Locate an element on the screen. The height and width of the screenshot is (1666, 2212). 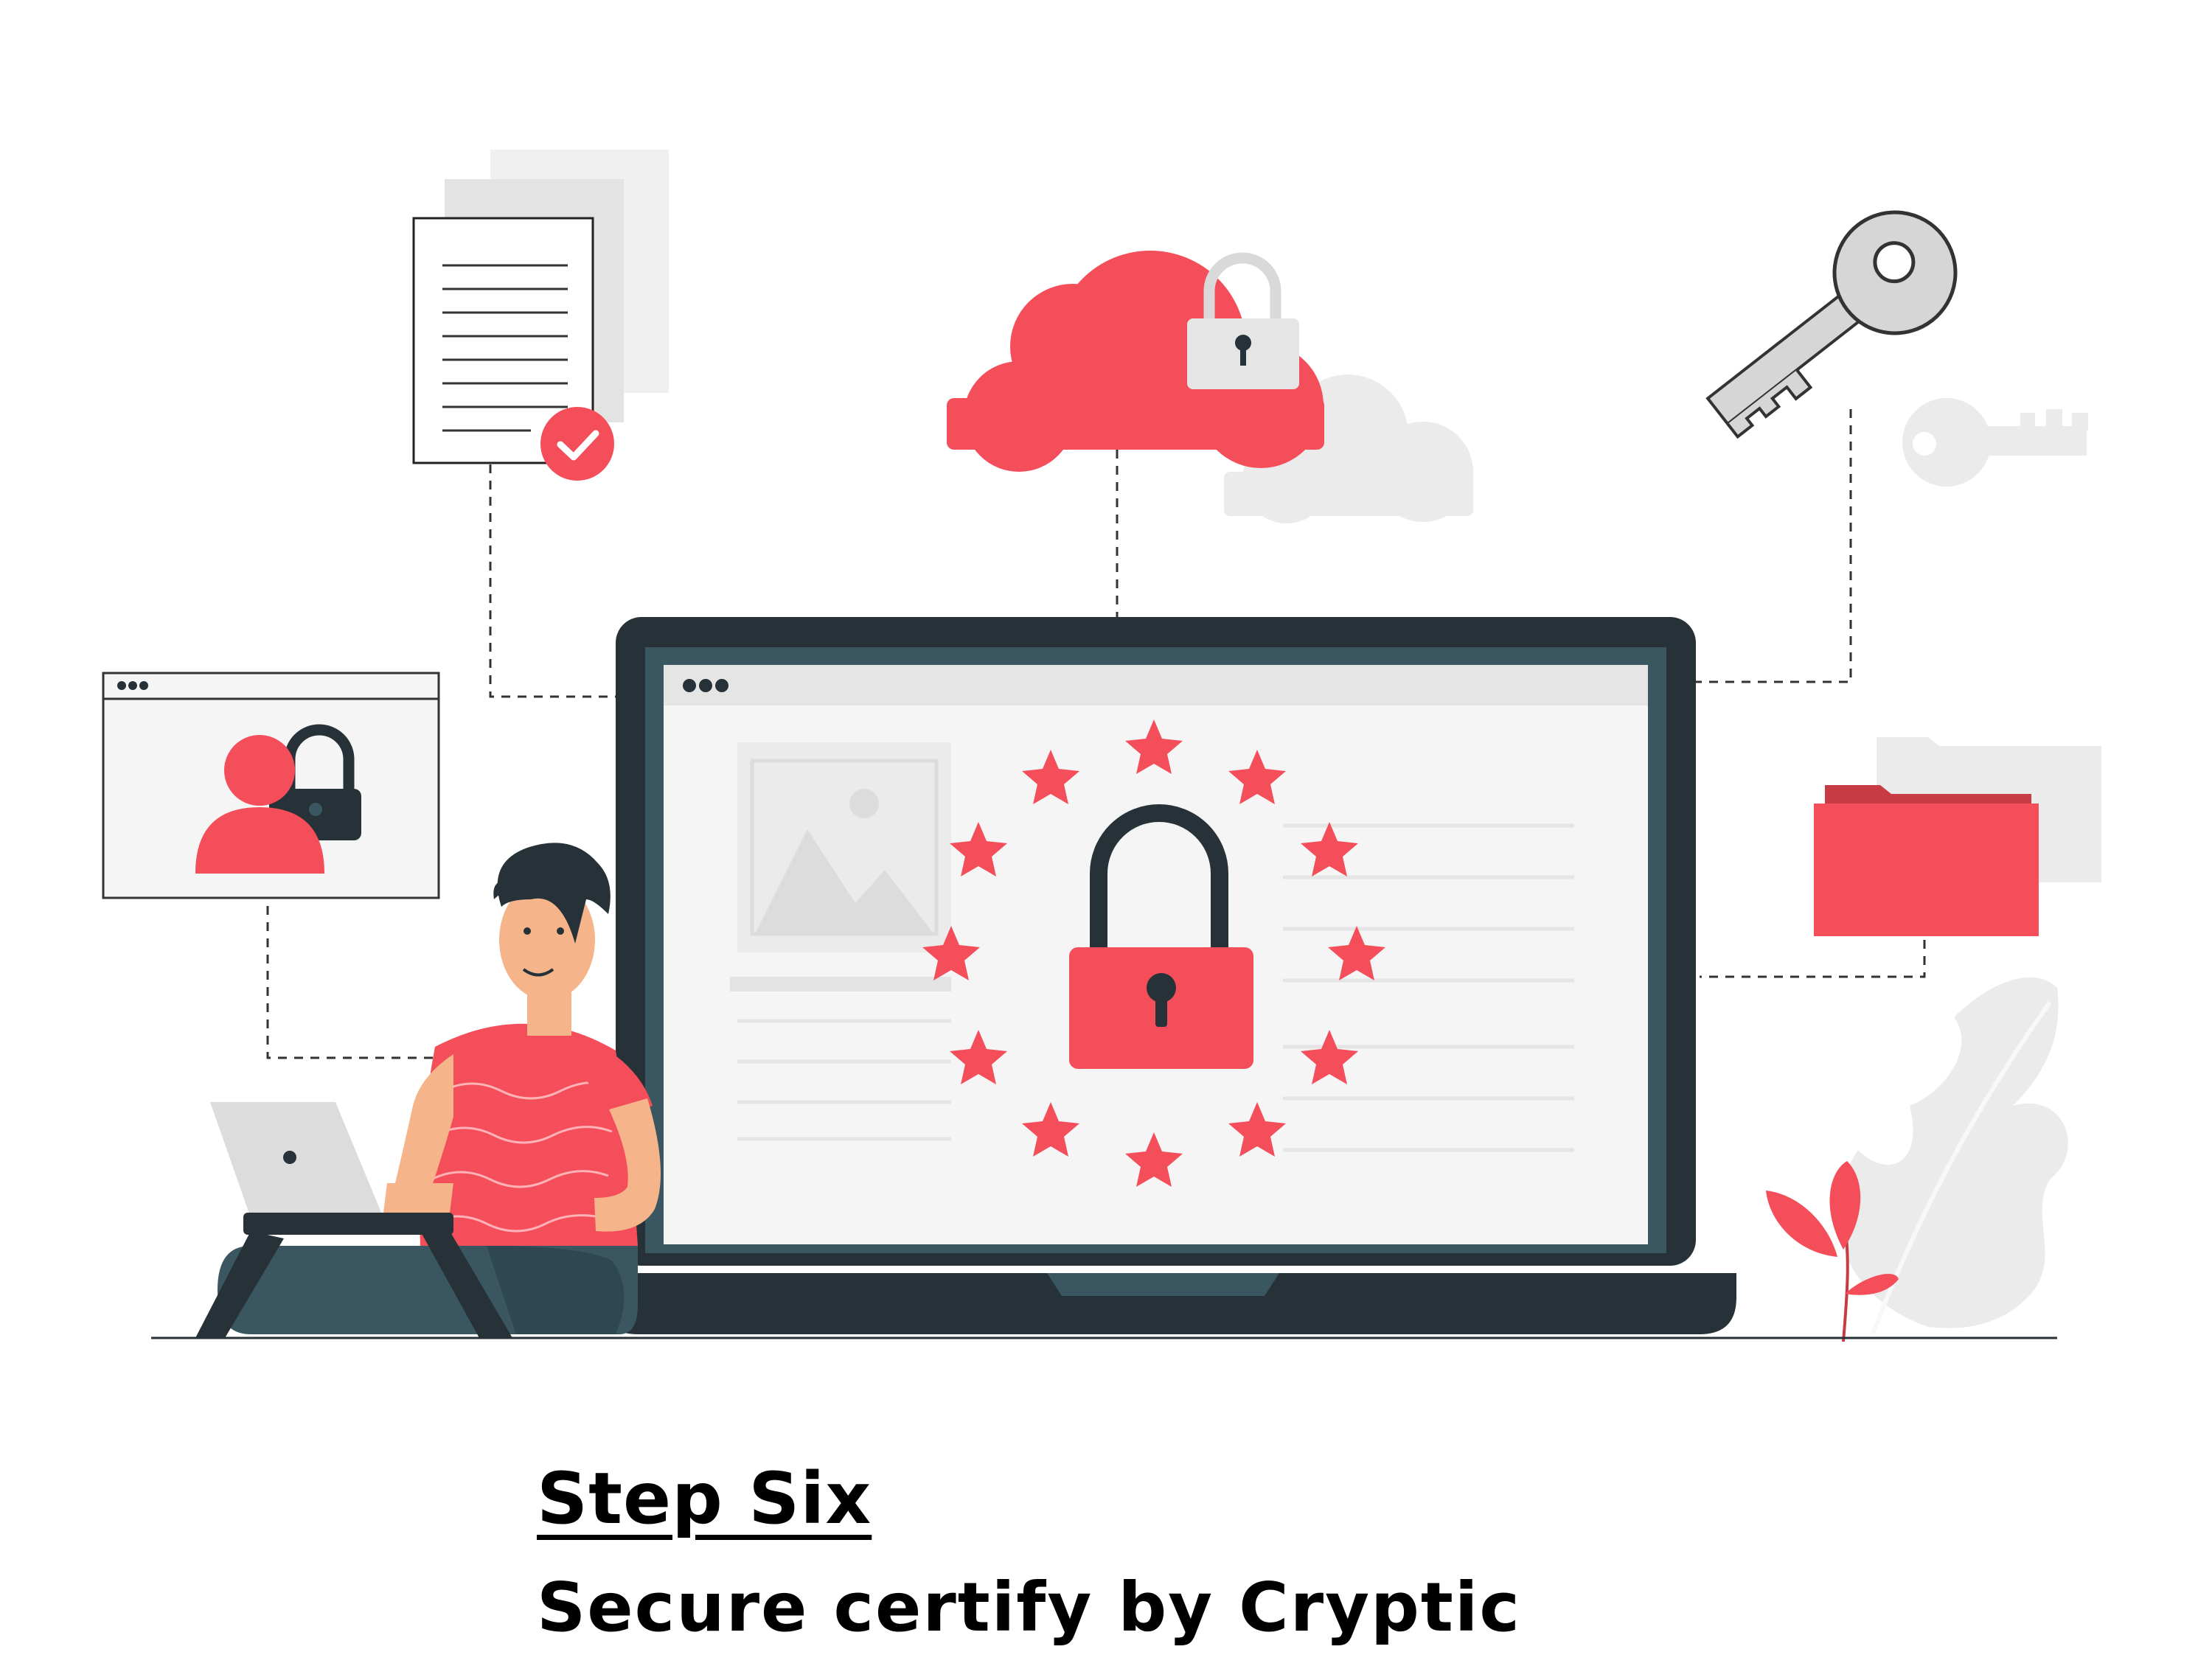
folder-icon is located at coordinates (1926, 860).